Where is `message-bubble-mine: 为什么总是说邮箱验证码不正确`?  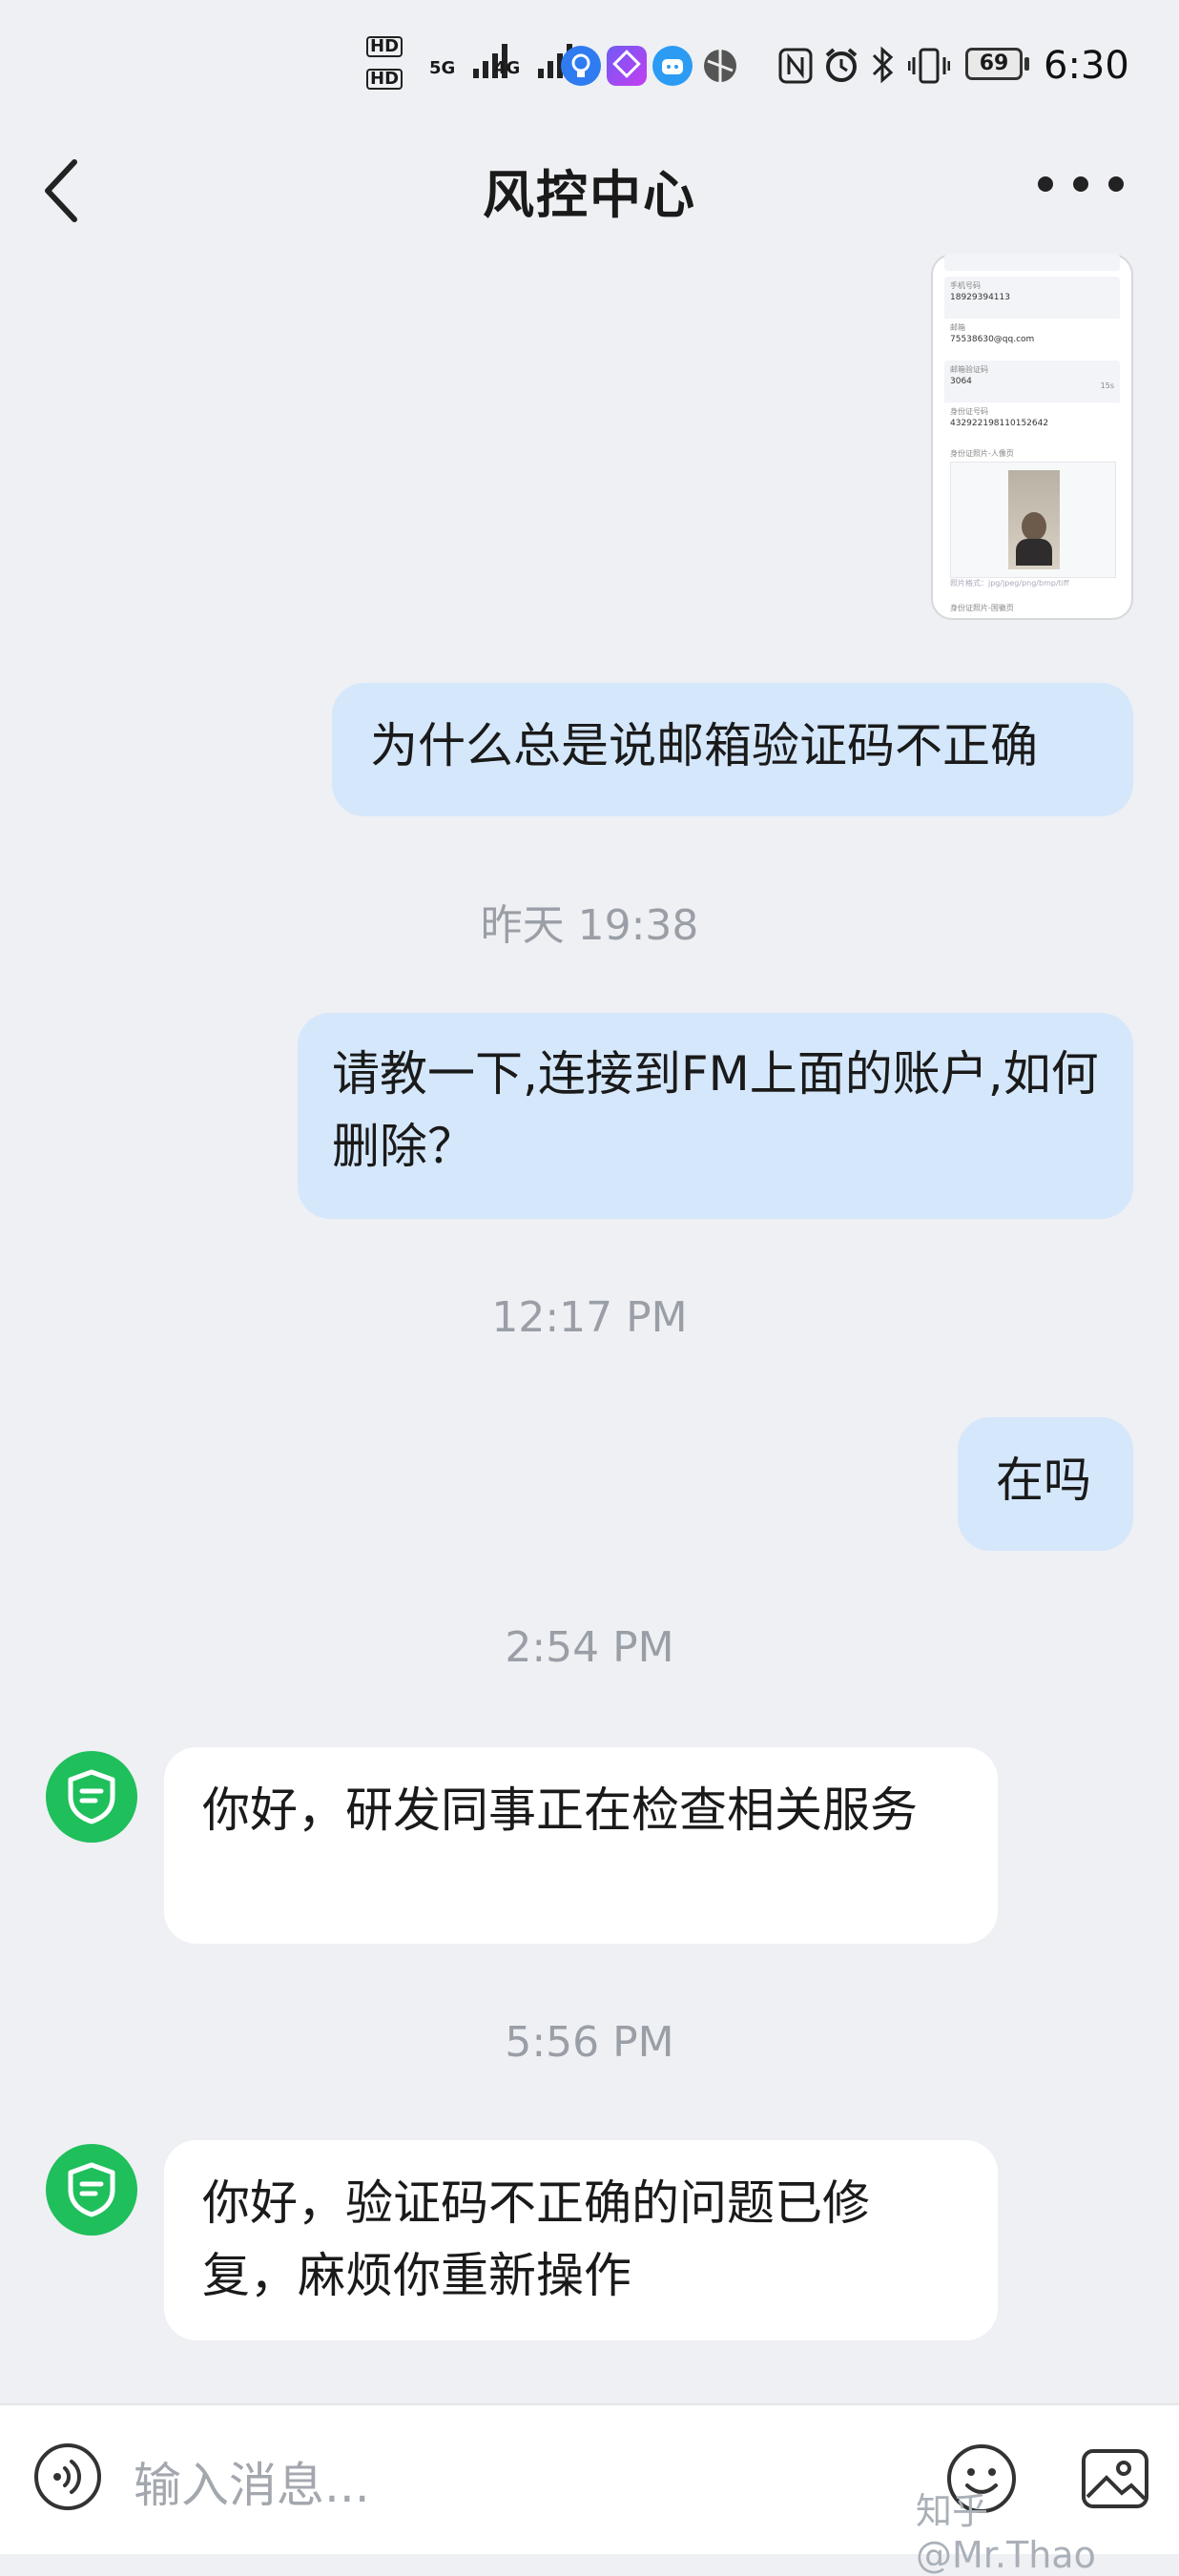
message-bubble-mine: 为什么总是说邮箱验证码不正确 is located at coordinates (733, 749).